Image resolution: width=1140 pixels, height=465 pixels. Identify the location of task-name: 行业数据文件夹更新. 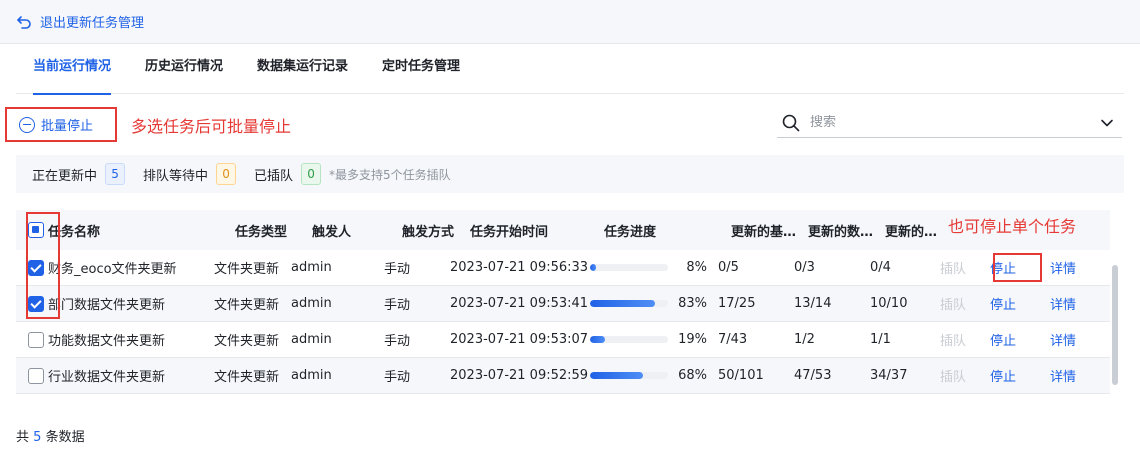
(107, 377).